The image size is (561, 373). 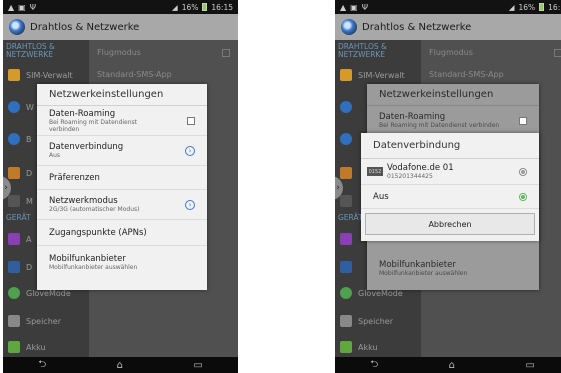 What do you see at coordinates (122, 178) in the screenshot?
I see `preferences-item: Präferenzen` at bounding box center [122, 178].